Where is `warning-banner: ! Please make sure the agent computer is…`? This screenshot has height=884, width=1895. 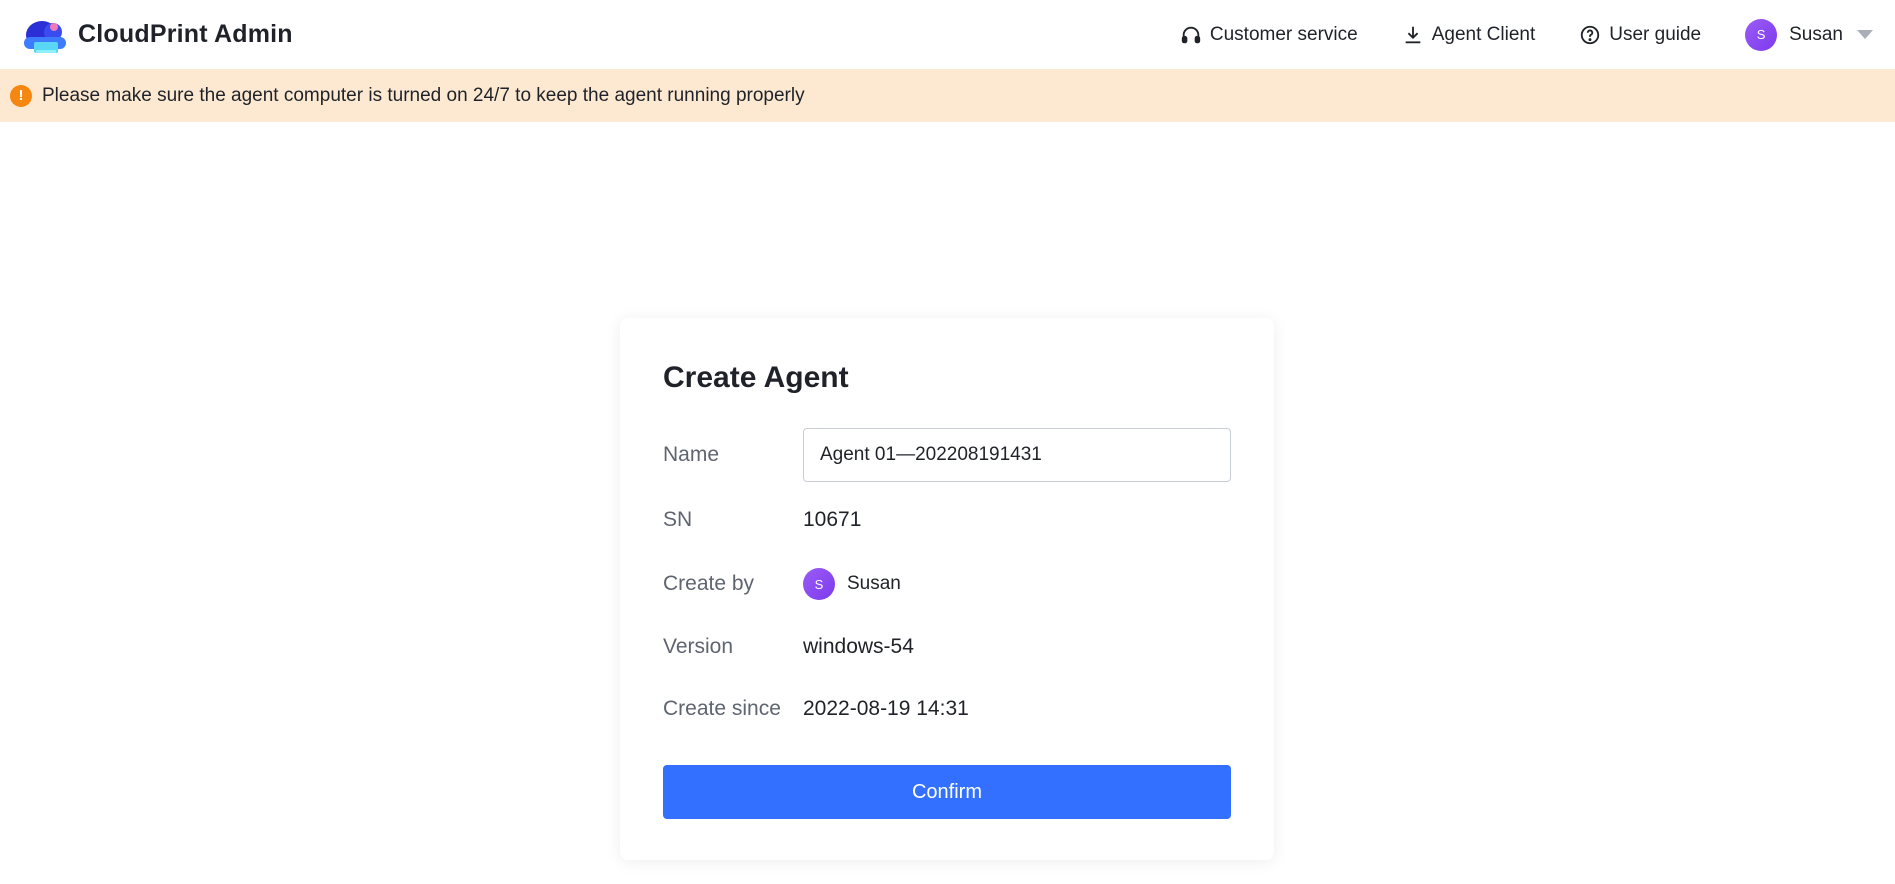
warning-banner: ! Please make sure the agent computer is… is located at coordinates (947, 95).